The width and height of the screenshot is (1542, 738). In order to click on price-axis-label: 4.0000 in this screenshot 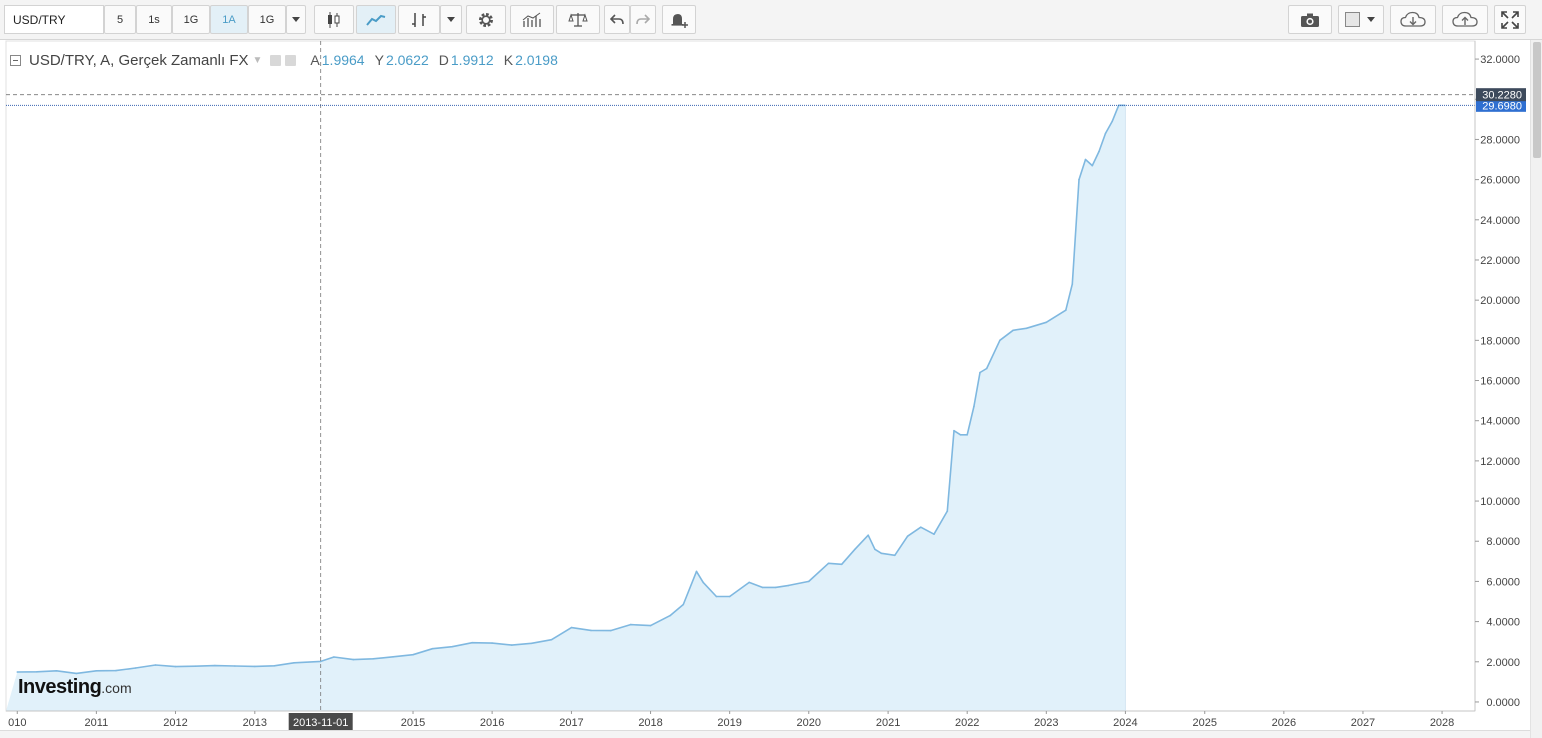, I will do `click(1503, 623)`.